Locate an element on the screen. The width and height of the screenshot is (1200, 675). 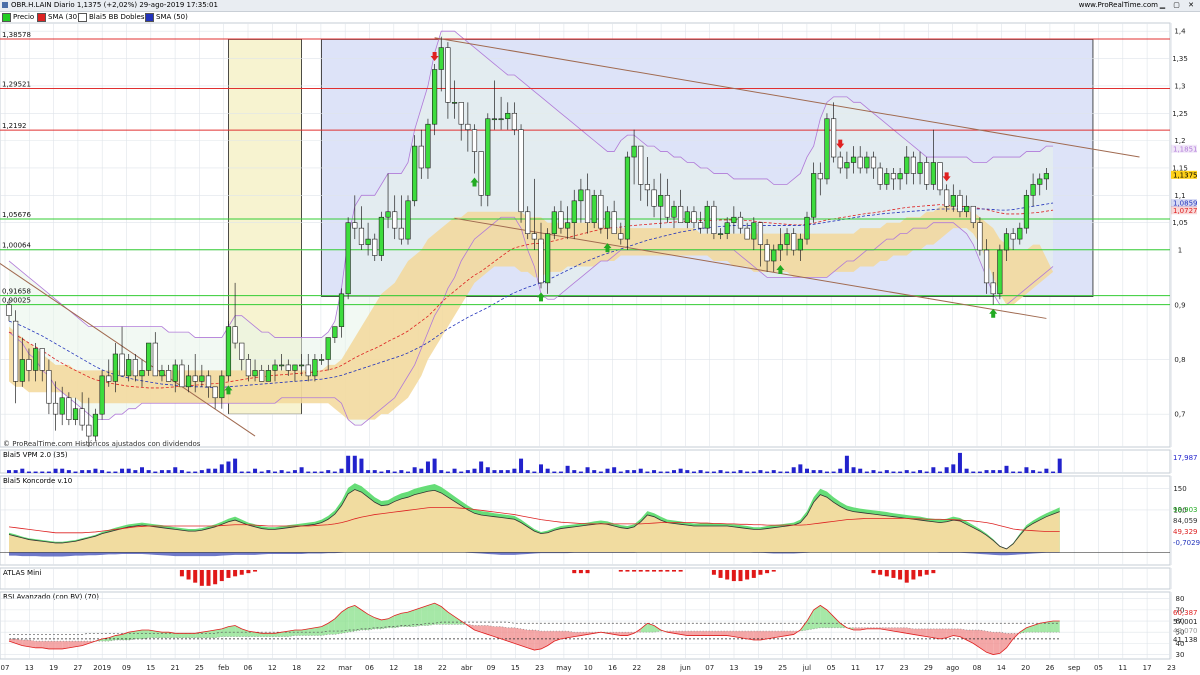
x-tick-label: 22 is located at coordinates (320, 668).